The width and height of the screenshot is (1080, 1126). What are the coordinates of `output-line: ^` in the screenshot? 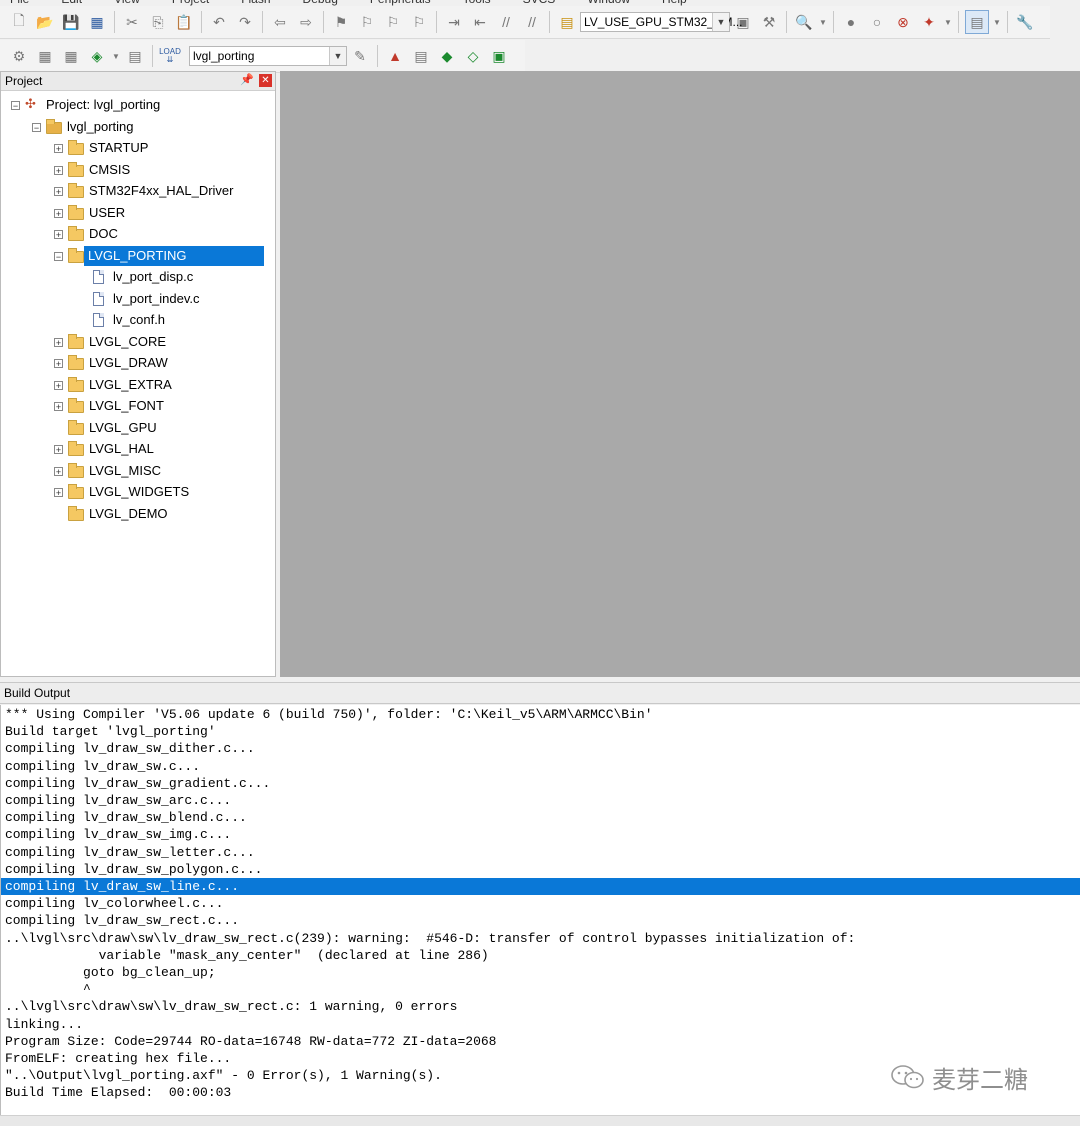 It's located at (48, 989).